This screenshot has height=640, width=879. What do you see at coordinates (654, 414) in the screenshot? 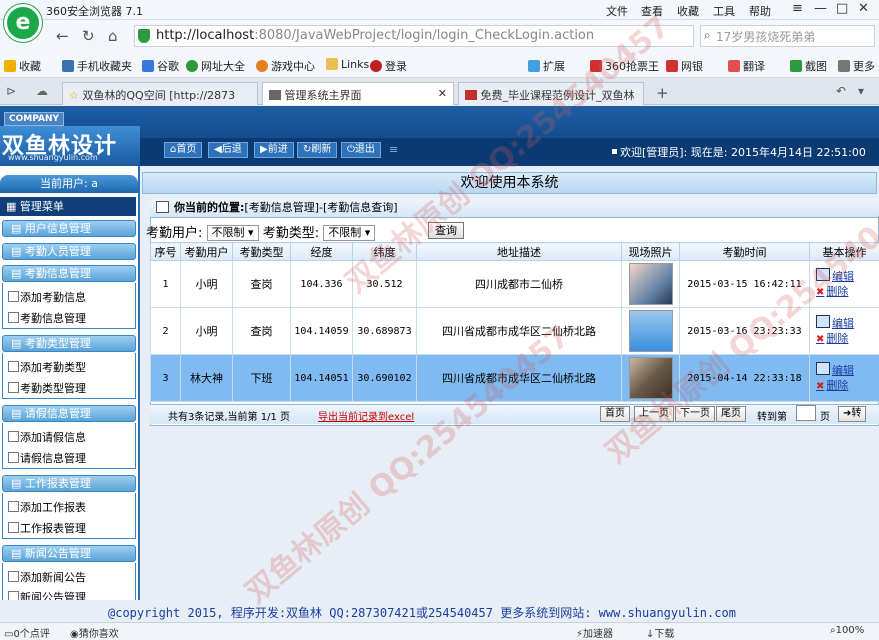
I see `prev-page-button: 上一页` at bounding box center [654, 414].